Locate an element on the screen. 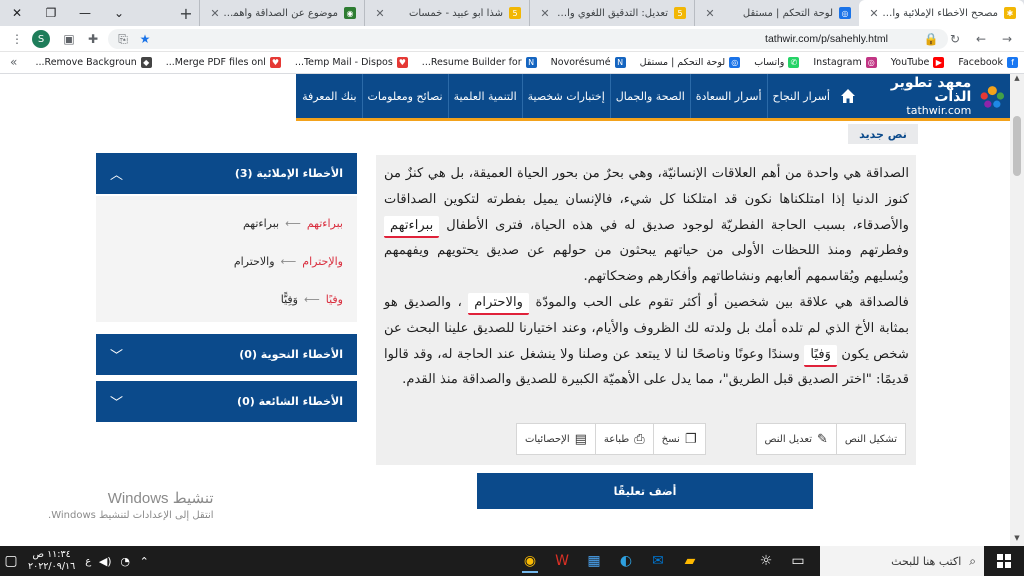 This screenshot has width=1024, height=576. browser-tab: 5 شذا أبو عبيد - خمسات ✕ is located at coordinates (446, 13).